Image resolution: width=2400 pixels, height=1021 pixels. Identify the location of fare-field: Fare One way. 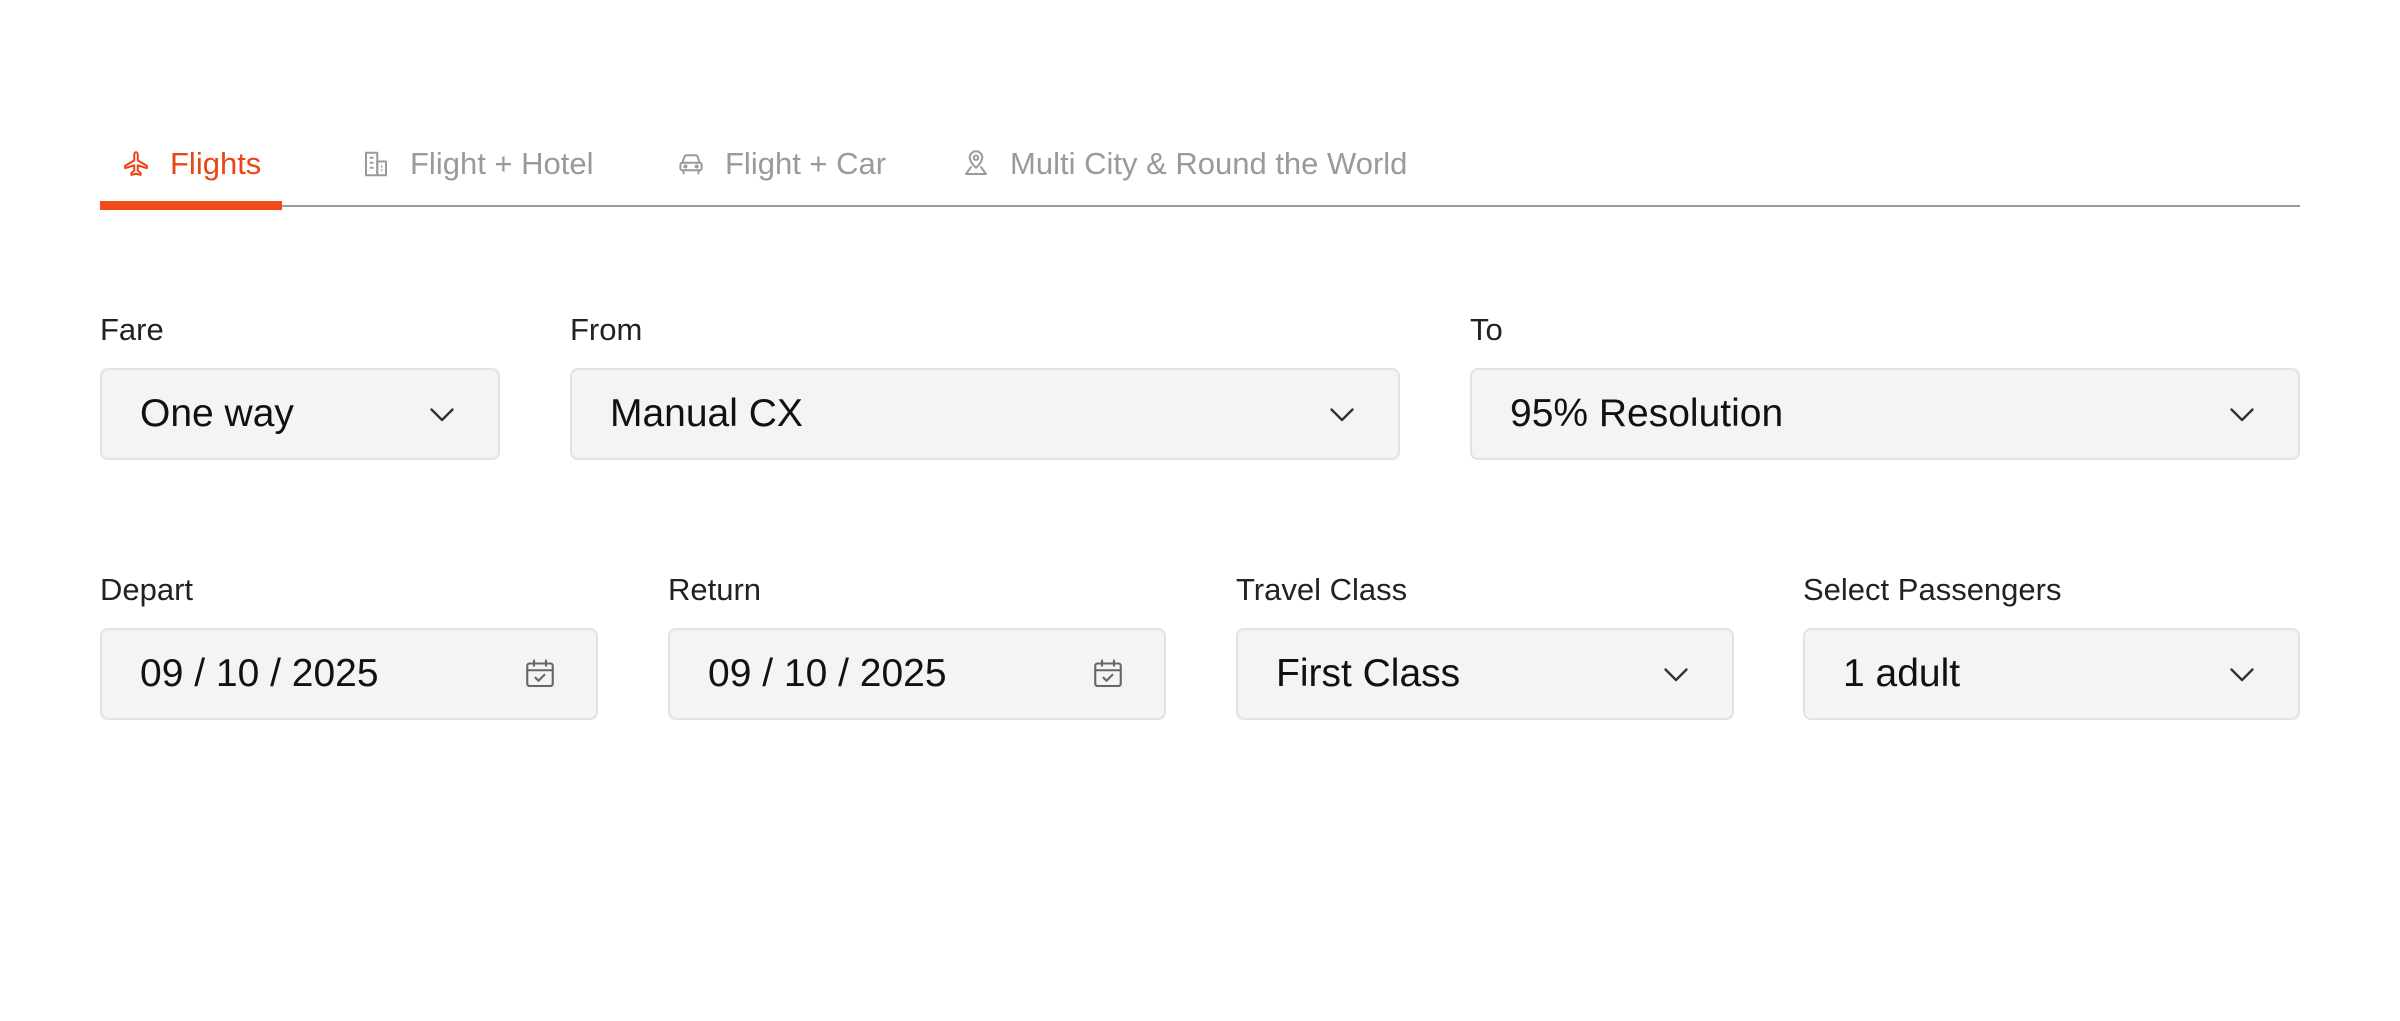
(300, 385).